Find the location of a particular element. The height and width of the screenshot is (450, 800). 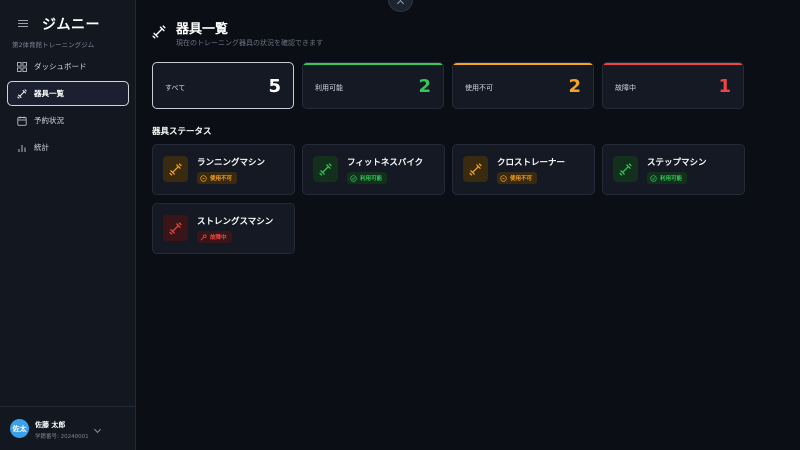

status-text: 故障中 is located at coordinates (218, 238).